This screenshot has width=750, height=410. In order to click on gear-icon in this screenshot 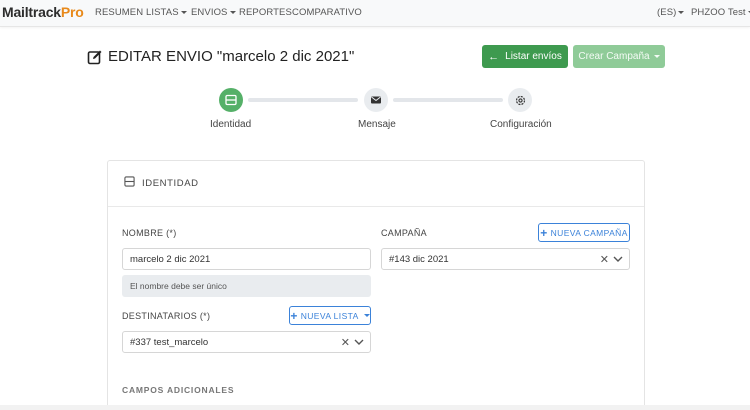, I will do `click(520, 100)`.